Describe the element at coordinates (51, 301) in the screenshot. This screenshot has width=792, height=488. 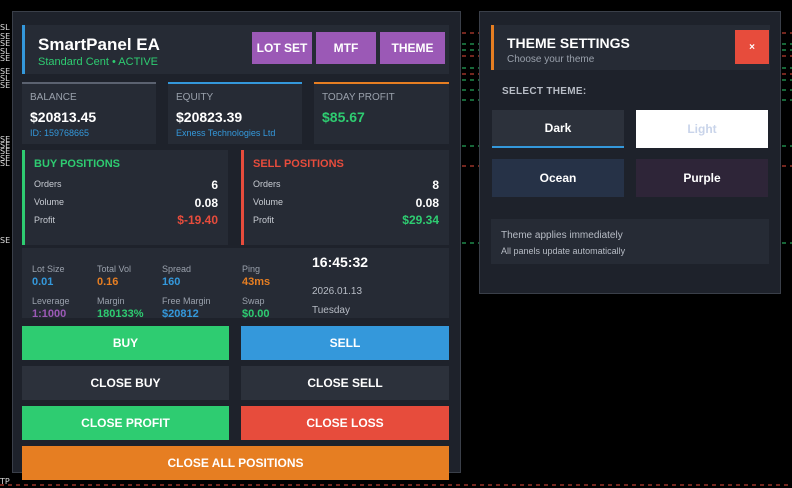
I see `leverage-label: Leverage` at that location.